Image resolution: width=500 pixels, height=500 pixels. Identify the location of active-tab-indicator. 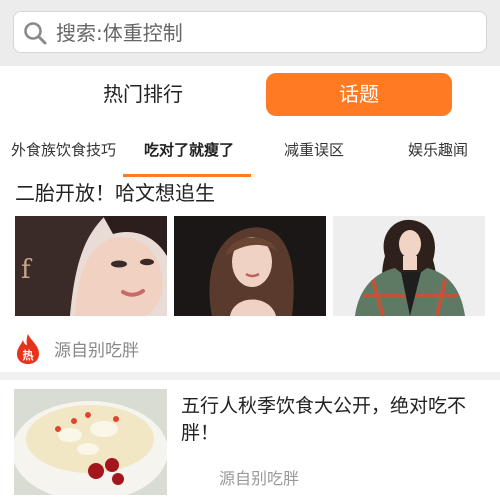
(187, 175).